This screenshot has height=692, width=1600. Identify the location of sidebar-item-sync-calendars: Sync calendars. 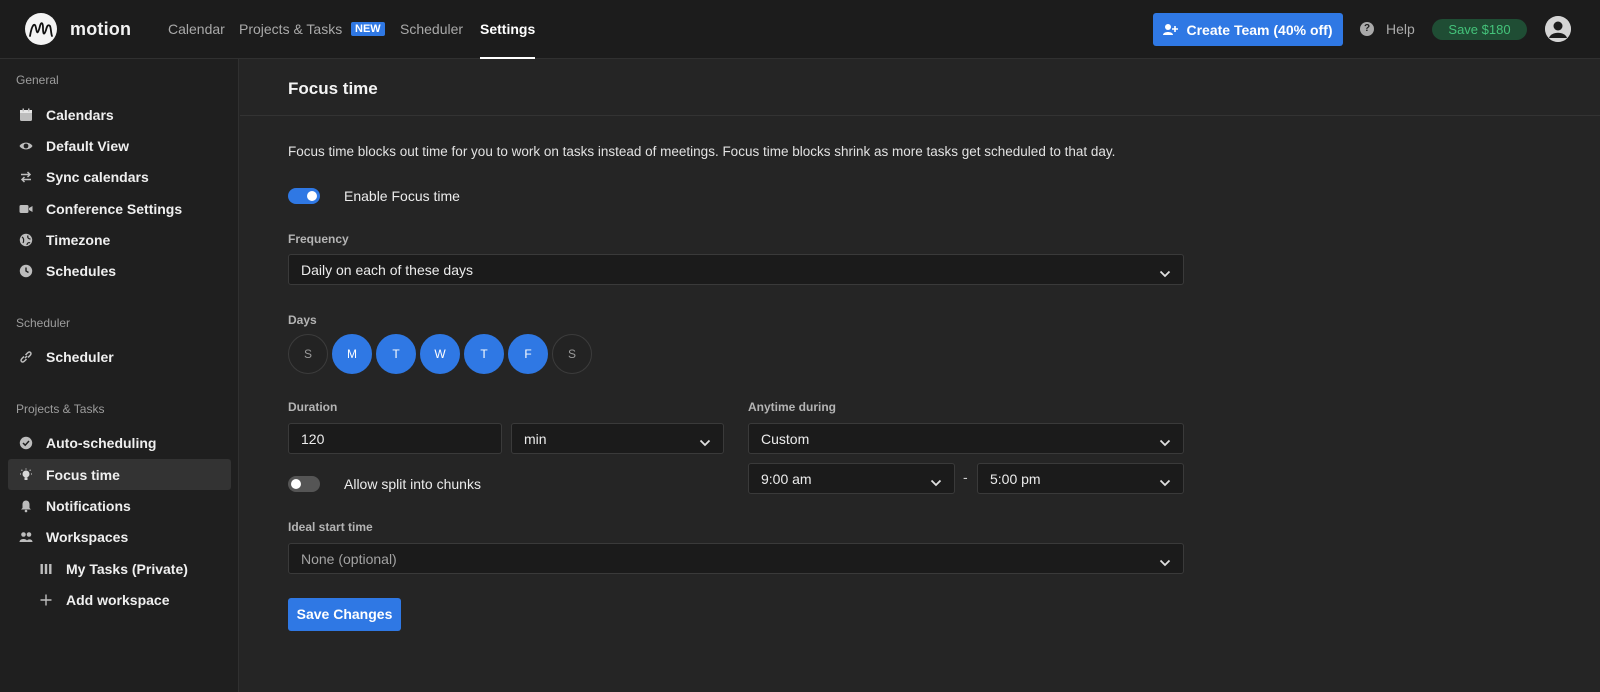
(119, 176).